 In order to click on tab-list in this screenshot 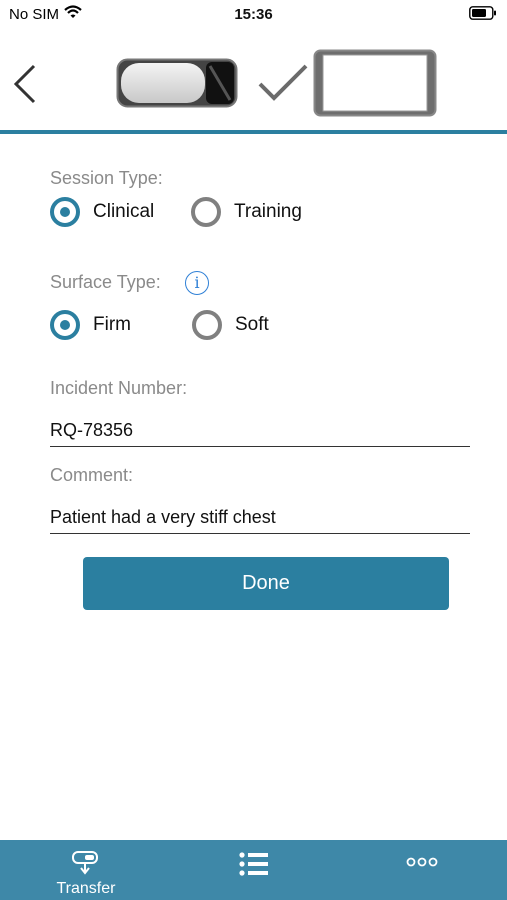, I will do `click(254, 870)`.